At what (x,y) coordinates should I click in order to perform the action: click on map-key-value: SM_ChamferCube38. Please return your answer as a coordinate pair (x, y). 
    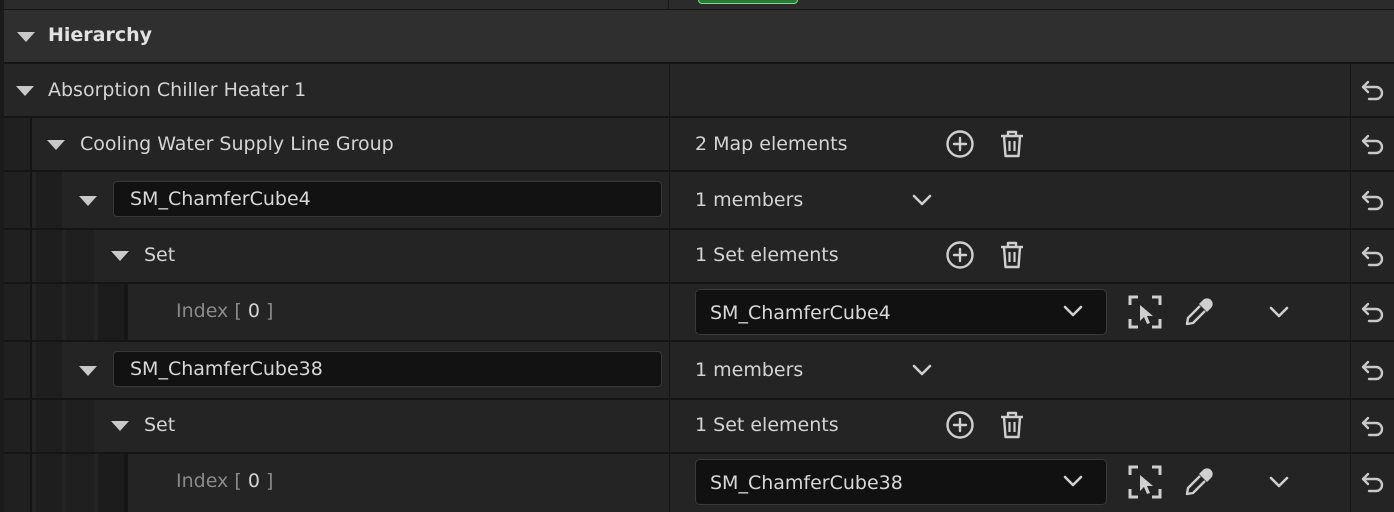
    Looking at the image, I should click on (226, 369).